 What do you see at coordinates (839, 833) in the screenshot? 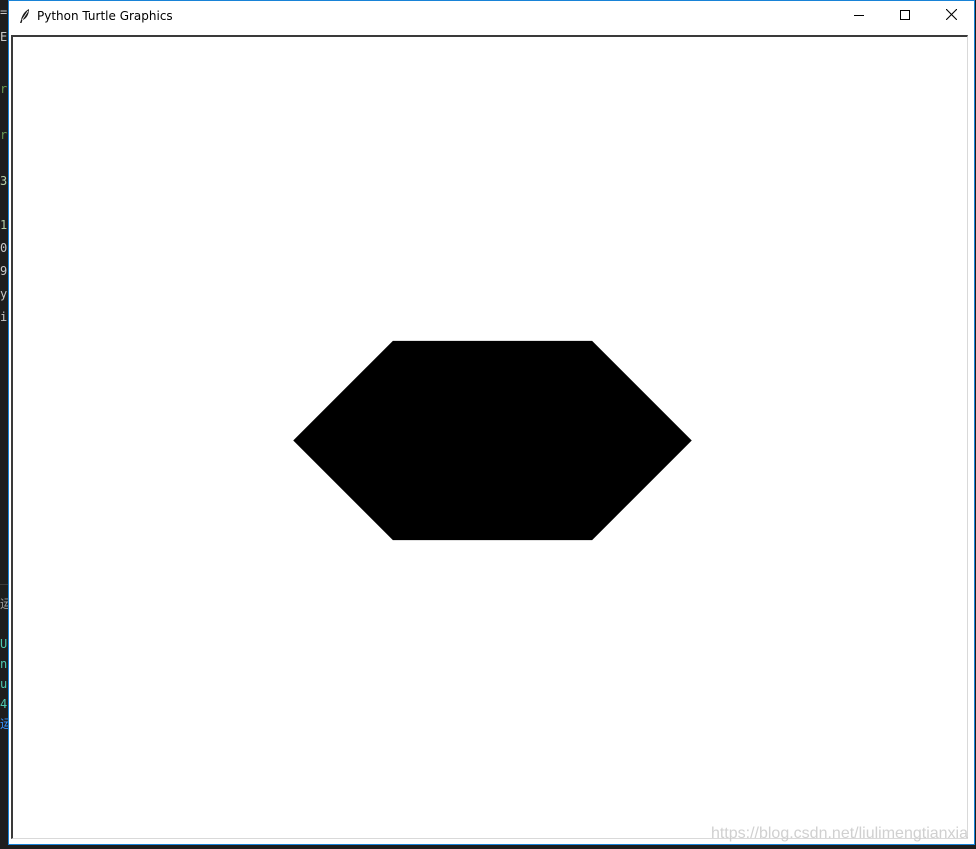
I see `watermark-text: https://blog.csdn.net/liulimengtianxia` at bounding box center [839, 833].